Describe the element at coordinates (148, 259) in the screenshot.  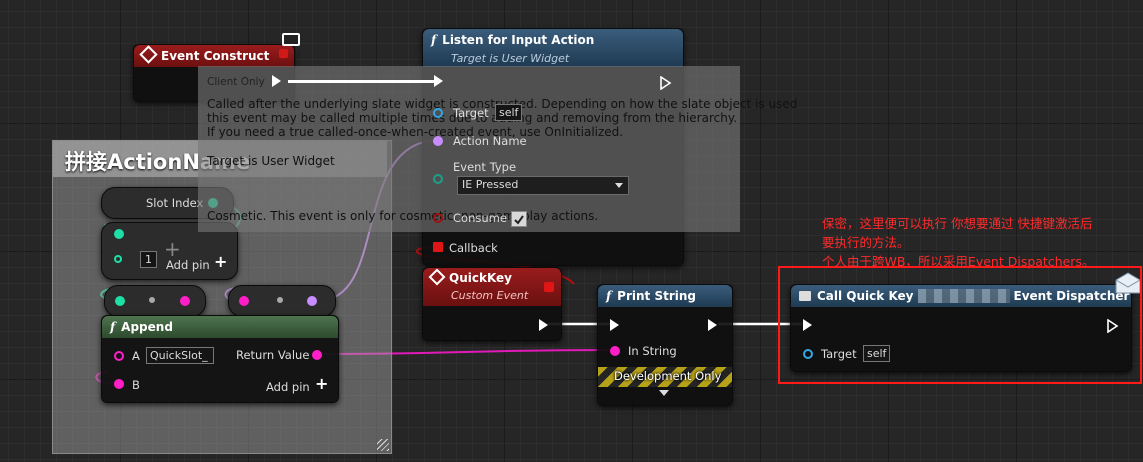
I see `add-int-b-field: 1` at that location.